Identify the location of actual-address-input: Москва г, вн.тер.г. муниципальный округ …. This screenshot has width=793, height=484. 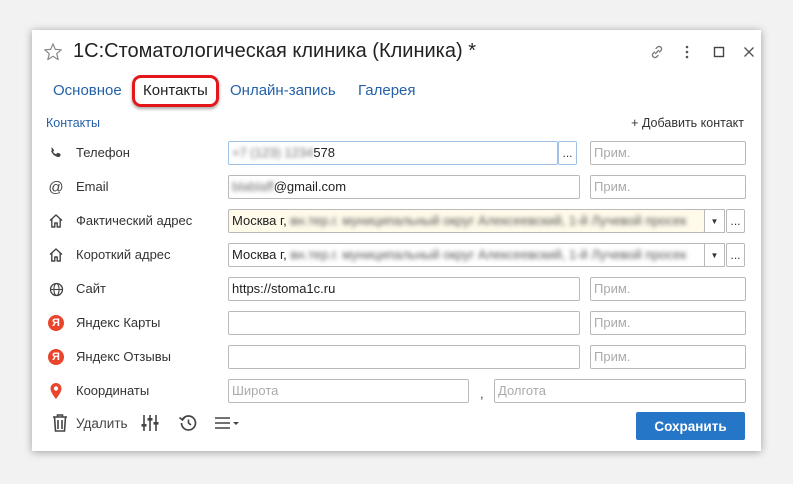
(466, 221).